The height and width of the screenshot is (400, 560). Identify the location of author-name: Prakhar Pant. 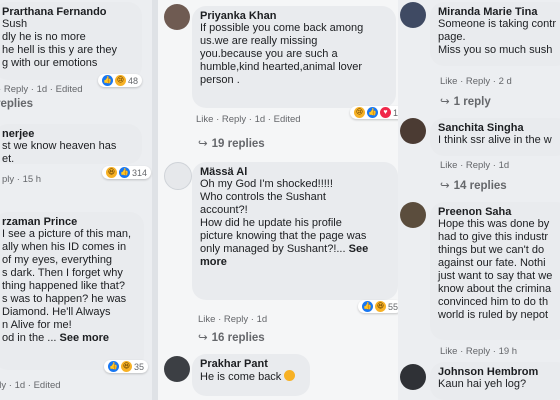
(251, 364).